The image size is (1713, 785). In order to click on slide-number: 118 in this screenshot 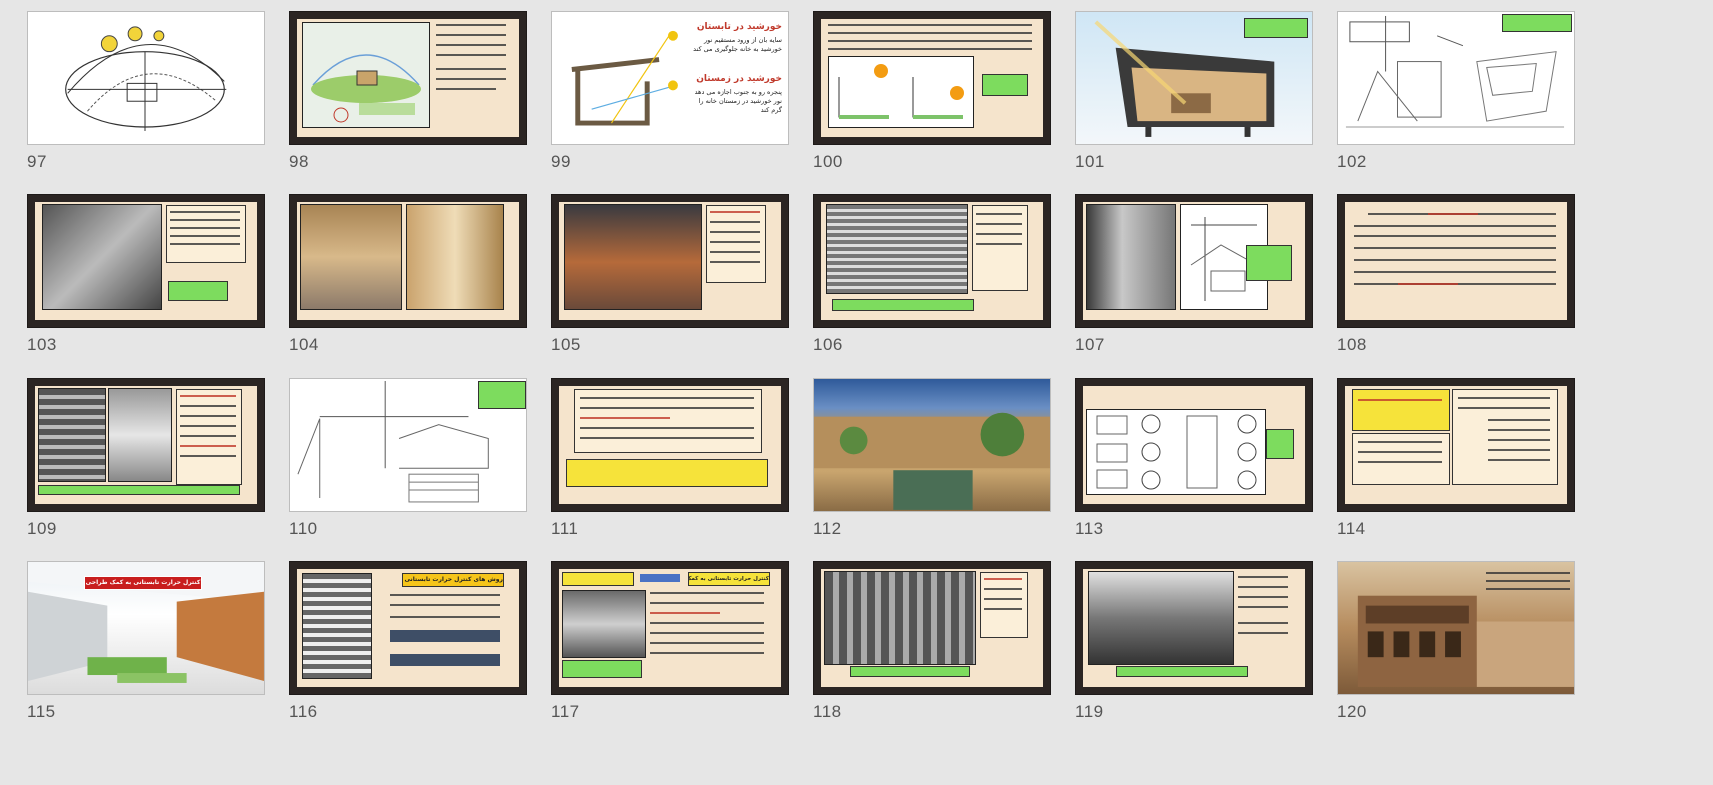, I will do `click(827, 711)`.